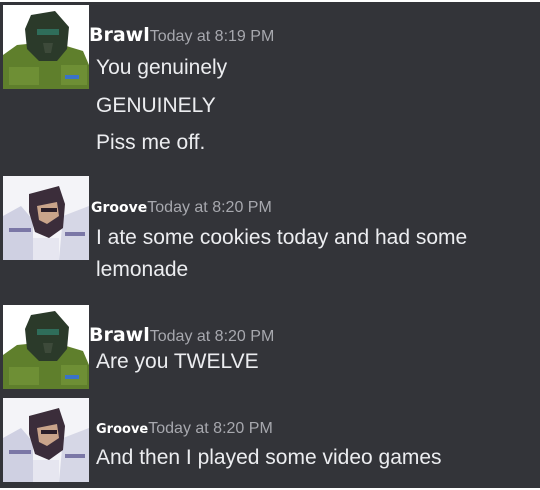 Image resolution: width=540 pixels, height=490 pixels. Describe the element at coordinates (177, 361) in the screenshot. I see `message-line: Are you TWELVE` at that location.